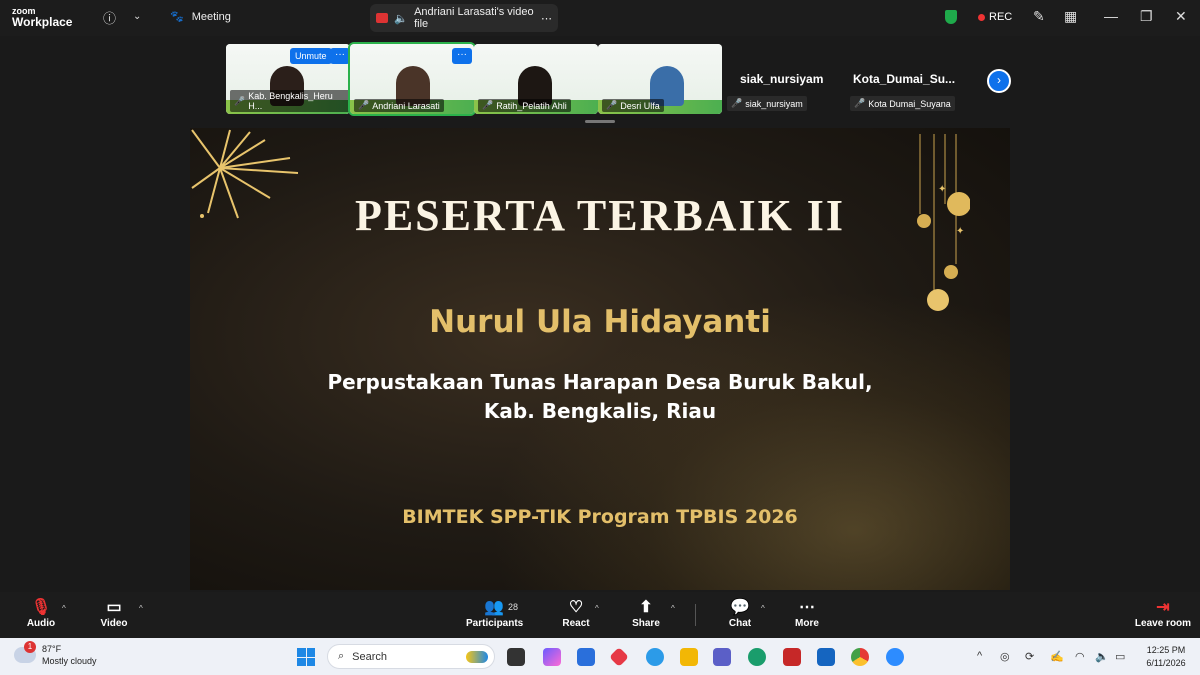 Image resolution: width=1200 pixels, height=675 pixels. Describe the element at coordinates (42, 22) in the screenshot. I see `logo-bottom-text: Workplace` at that location.